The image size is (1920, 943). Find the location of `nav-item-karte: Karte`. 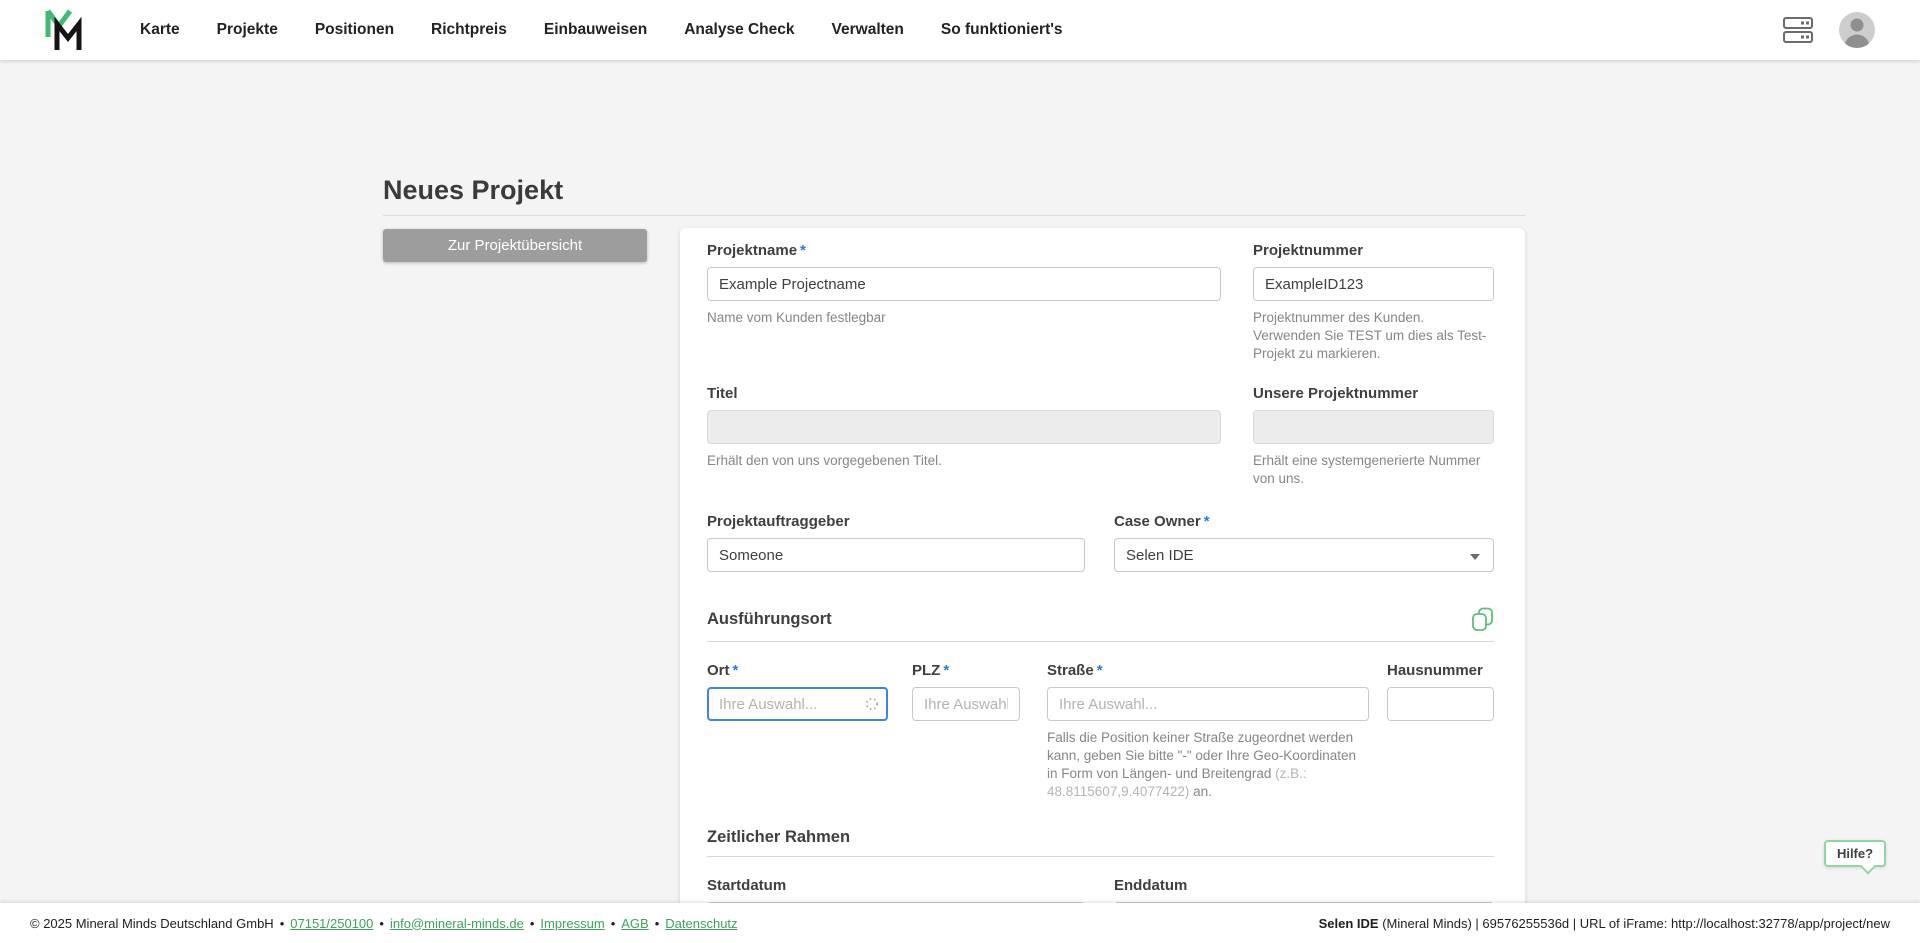

nav-item-karte: Karte is located at coordinates (160, 30).